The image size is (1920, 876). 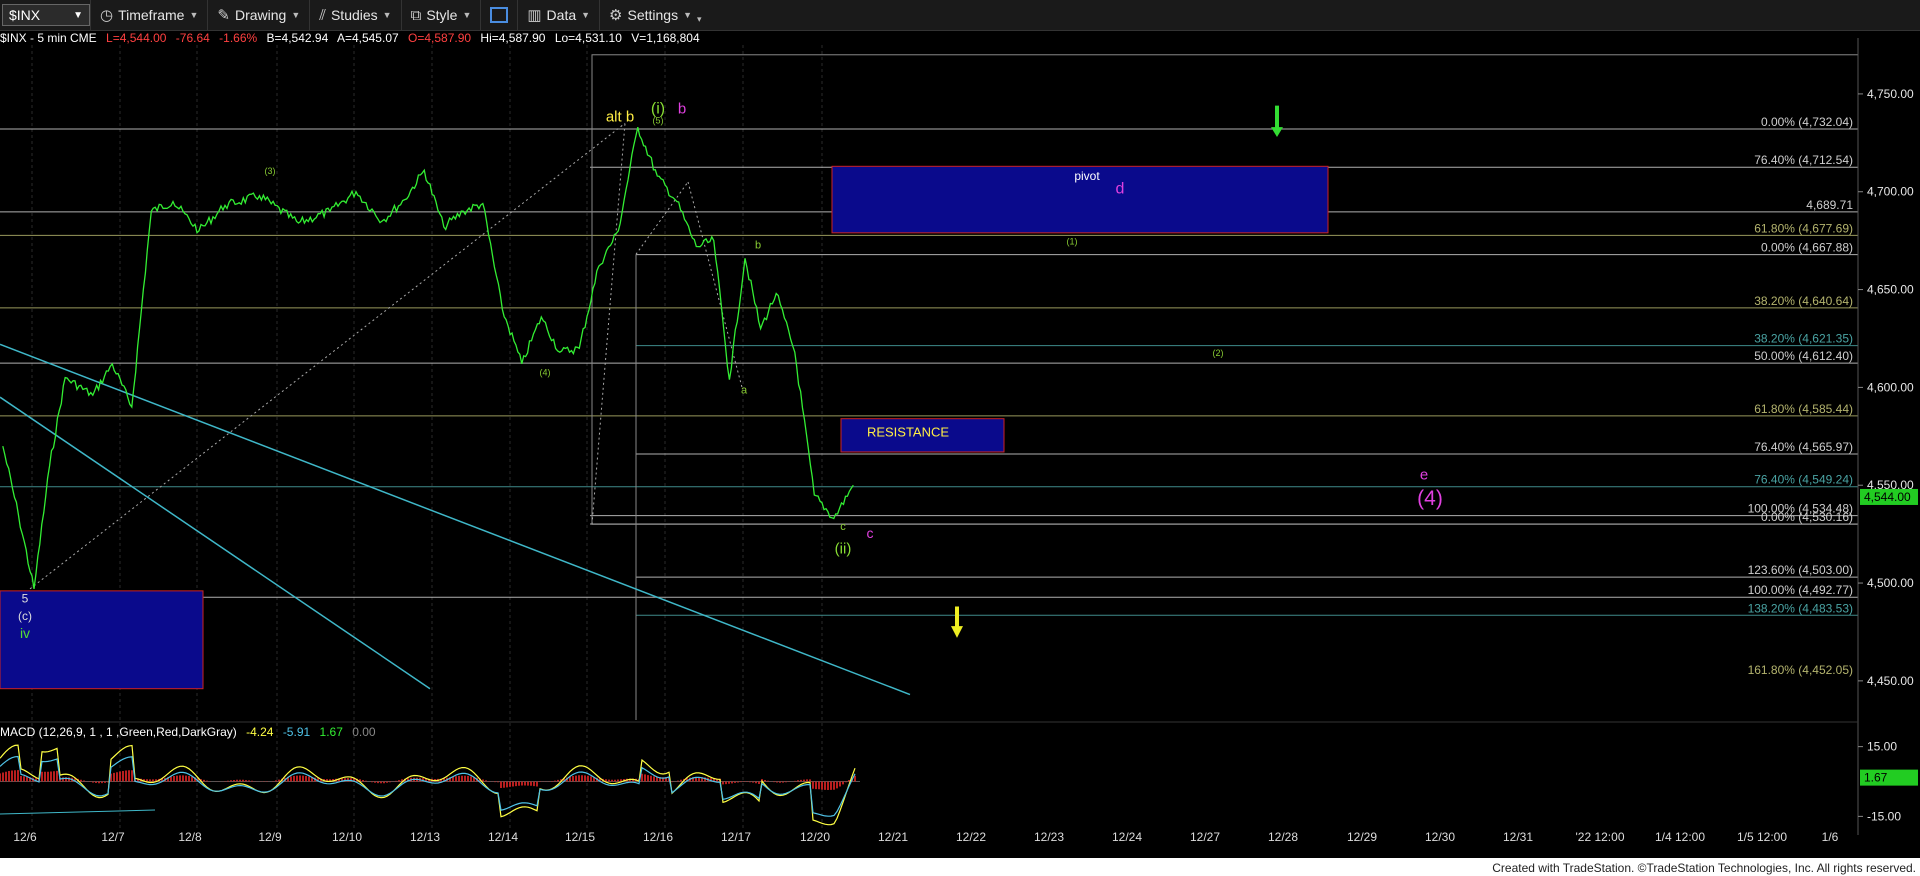 What do you see at coordinates (113, 837) in the screenshot?
I see `date-tick-label: 12/7` at bounding box center [113, 837].